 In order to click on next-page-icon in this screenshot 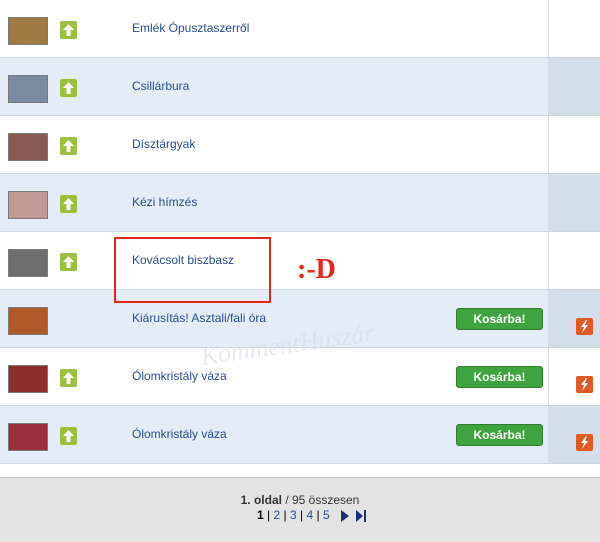, I will do `click(345, 516)`.